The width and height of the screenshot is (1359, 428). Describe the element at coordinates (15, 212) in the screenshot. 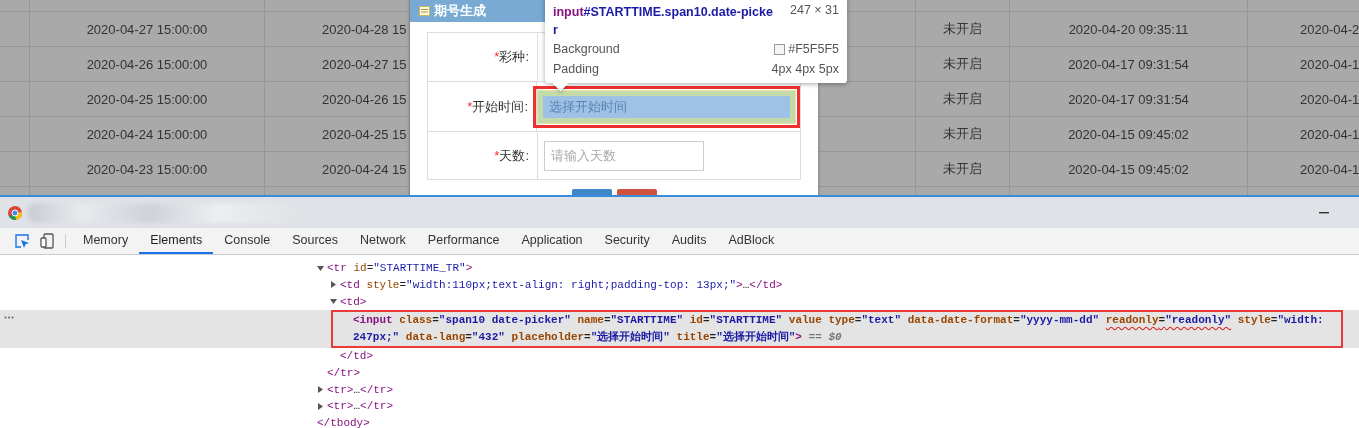

I see `browser-icon` at that location.